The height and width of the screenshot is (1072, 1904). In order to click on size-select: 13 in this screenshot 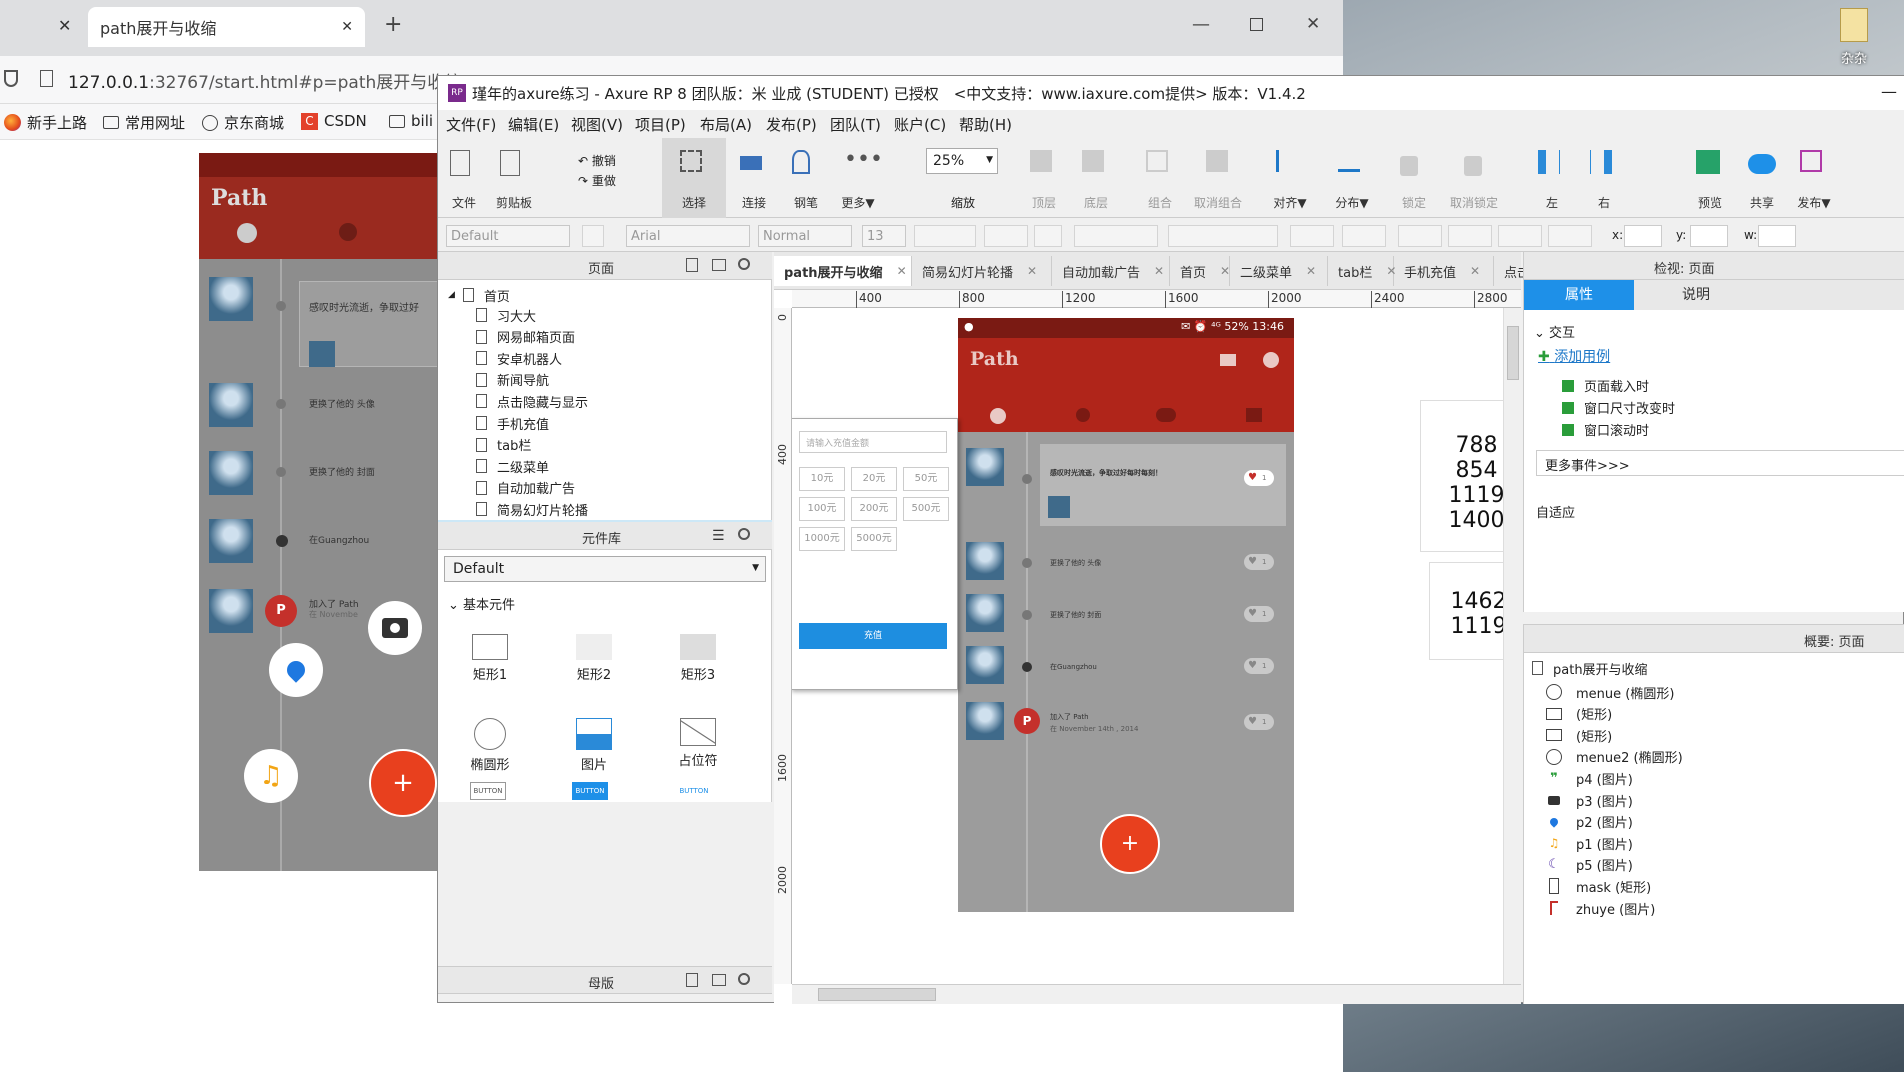, I will do `click(884, 236)`.